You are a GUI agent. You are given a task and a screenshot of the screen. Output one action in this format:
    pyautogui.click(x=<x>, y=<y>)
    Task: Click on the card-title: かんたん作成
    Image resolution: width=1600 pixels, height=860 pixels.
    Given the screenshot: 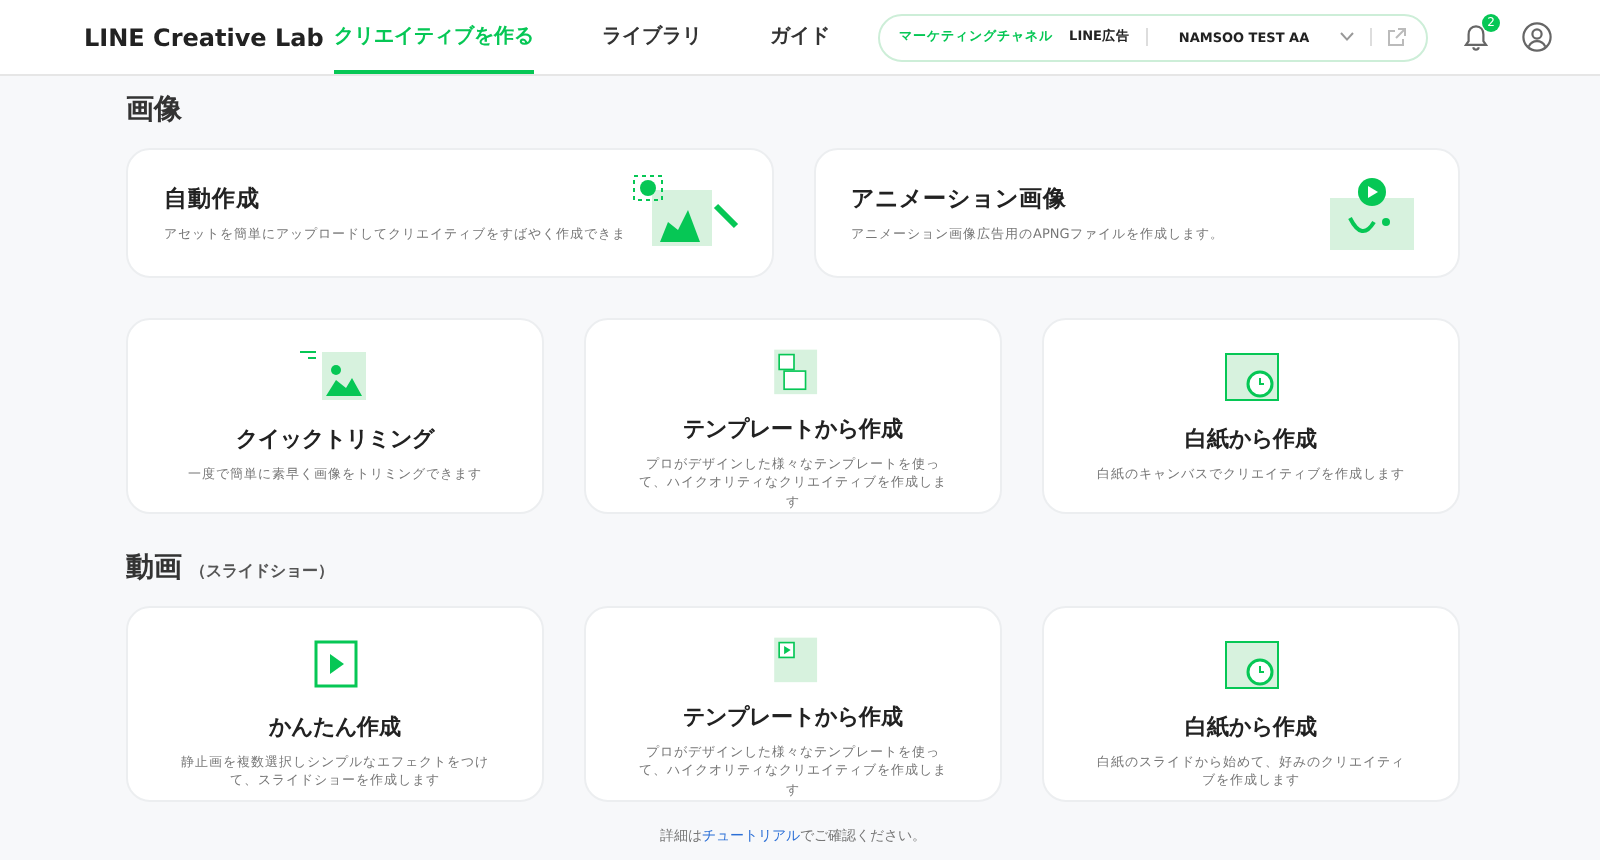 What is the action you would take?
    pyautogui.click(x=335, y=727)
    